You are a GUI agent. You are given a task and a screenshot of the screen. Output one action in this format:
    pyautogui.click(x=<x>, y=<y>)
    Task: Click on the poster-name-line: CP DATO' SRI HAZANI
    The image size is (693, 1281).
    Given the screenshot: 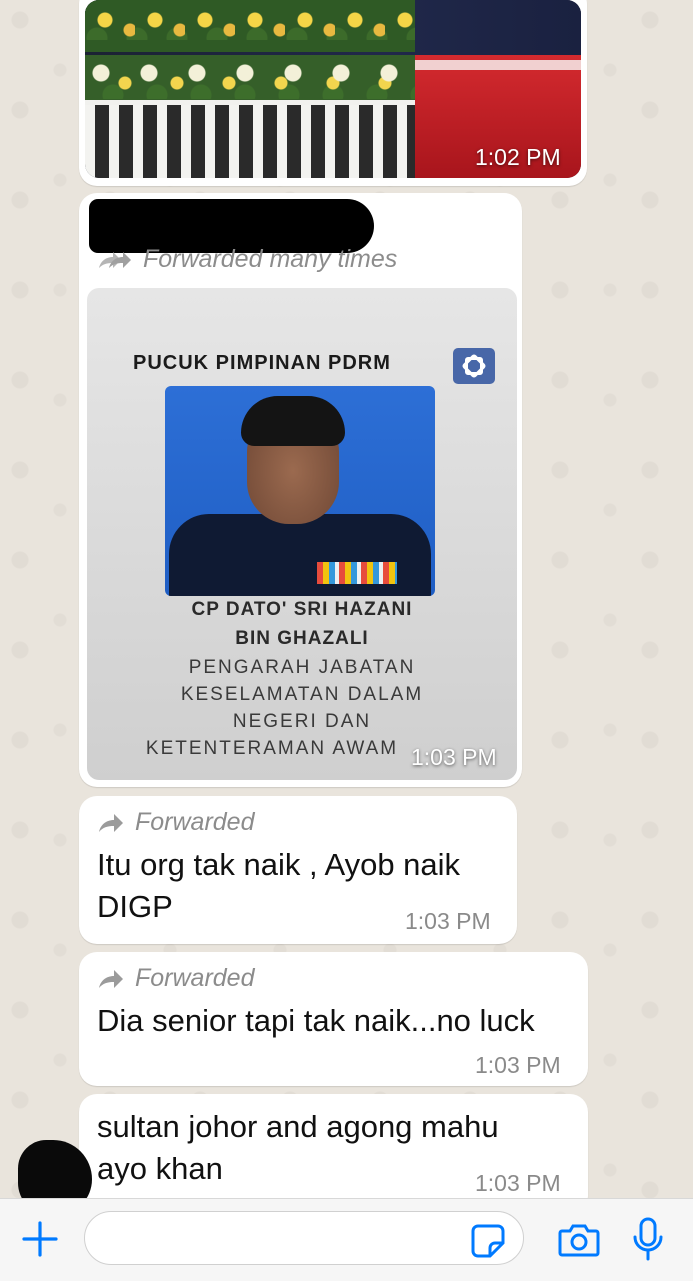 What is the action you would take?
    pyautogui.click(x=302, y=609)
    